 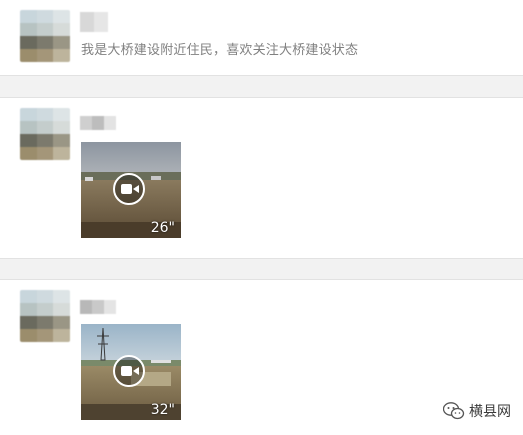 I want to click on comment-text: 我是大桥建设附近住民，喜欢关注大桥建设状态, so click(x=220, y=50).